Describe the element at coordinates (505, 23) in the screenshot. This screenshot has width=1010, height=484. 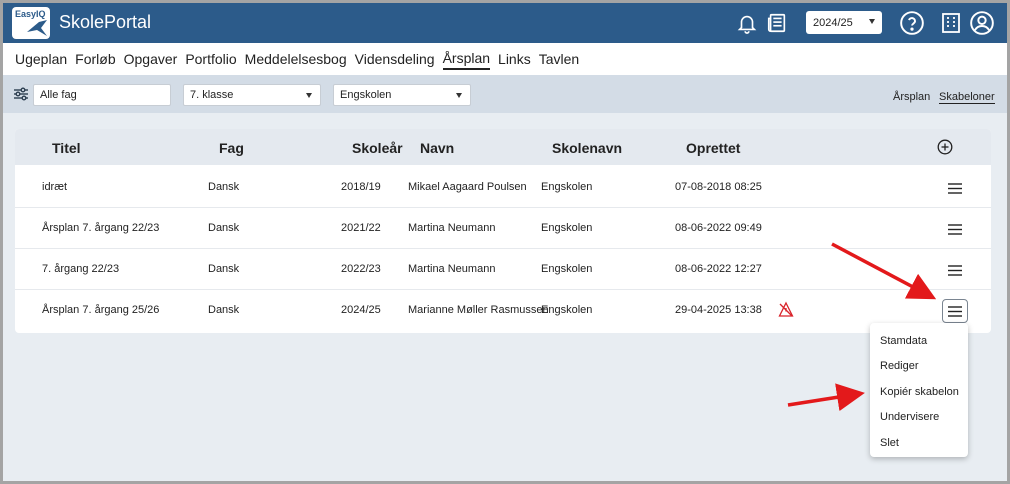
I see `top-header: EasyIQ SkolePortal 2024/25` at that location.